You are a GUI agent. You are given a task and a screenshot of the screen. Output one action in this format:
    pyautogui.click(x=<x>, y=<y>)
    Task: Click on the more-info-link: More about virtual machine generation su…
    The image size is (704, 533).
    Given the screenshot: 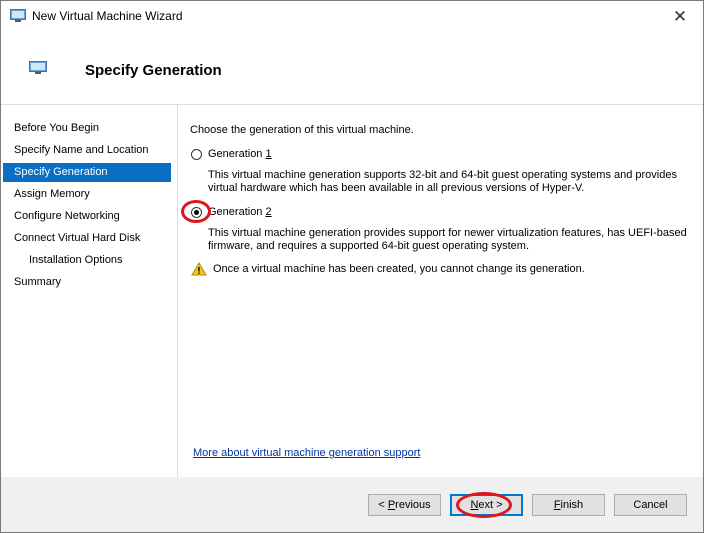 What is the action you would take?
    pyautogui.click(x=306, y=453)
    